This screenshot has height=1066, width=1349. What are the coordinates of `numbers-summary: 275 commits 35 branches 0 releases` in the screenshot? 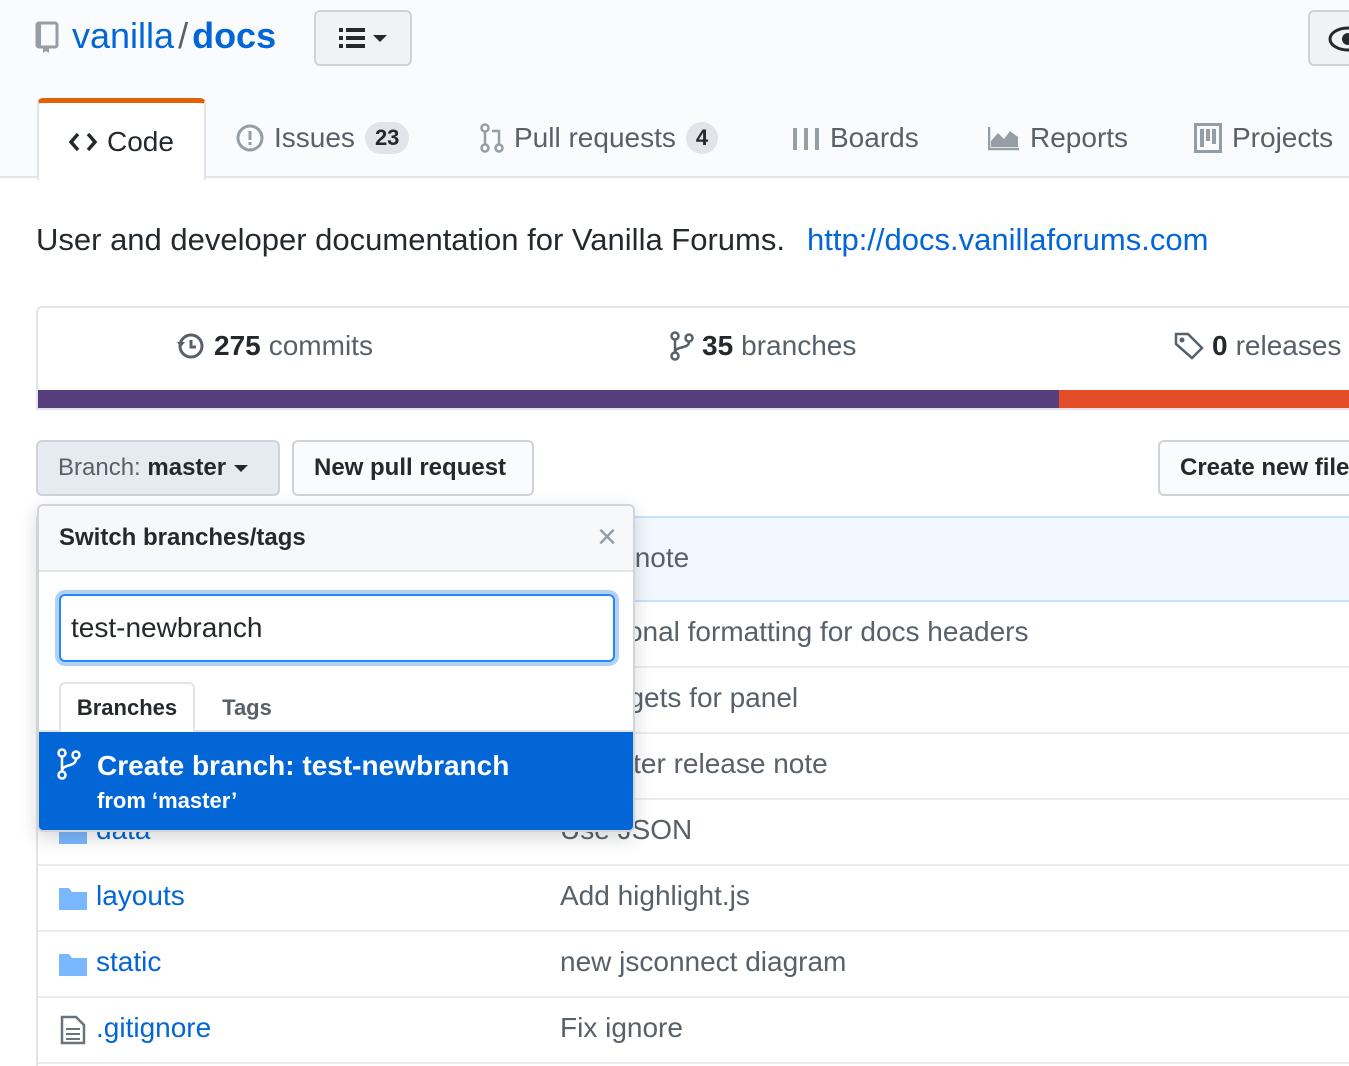 It's located at (692, 358).